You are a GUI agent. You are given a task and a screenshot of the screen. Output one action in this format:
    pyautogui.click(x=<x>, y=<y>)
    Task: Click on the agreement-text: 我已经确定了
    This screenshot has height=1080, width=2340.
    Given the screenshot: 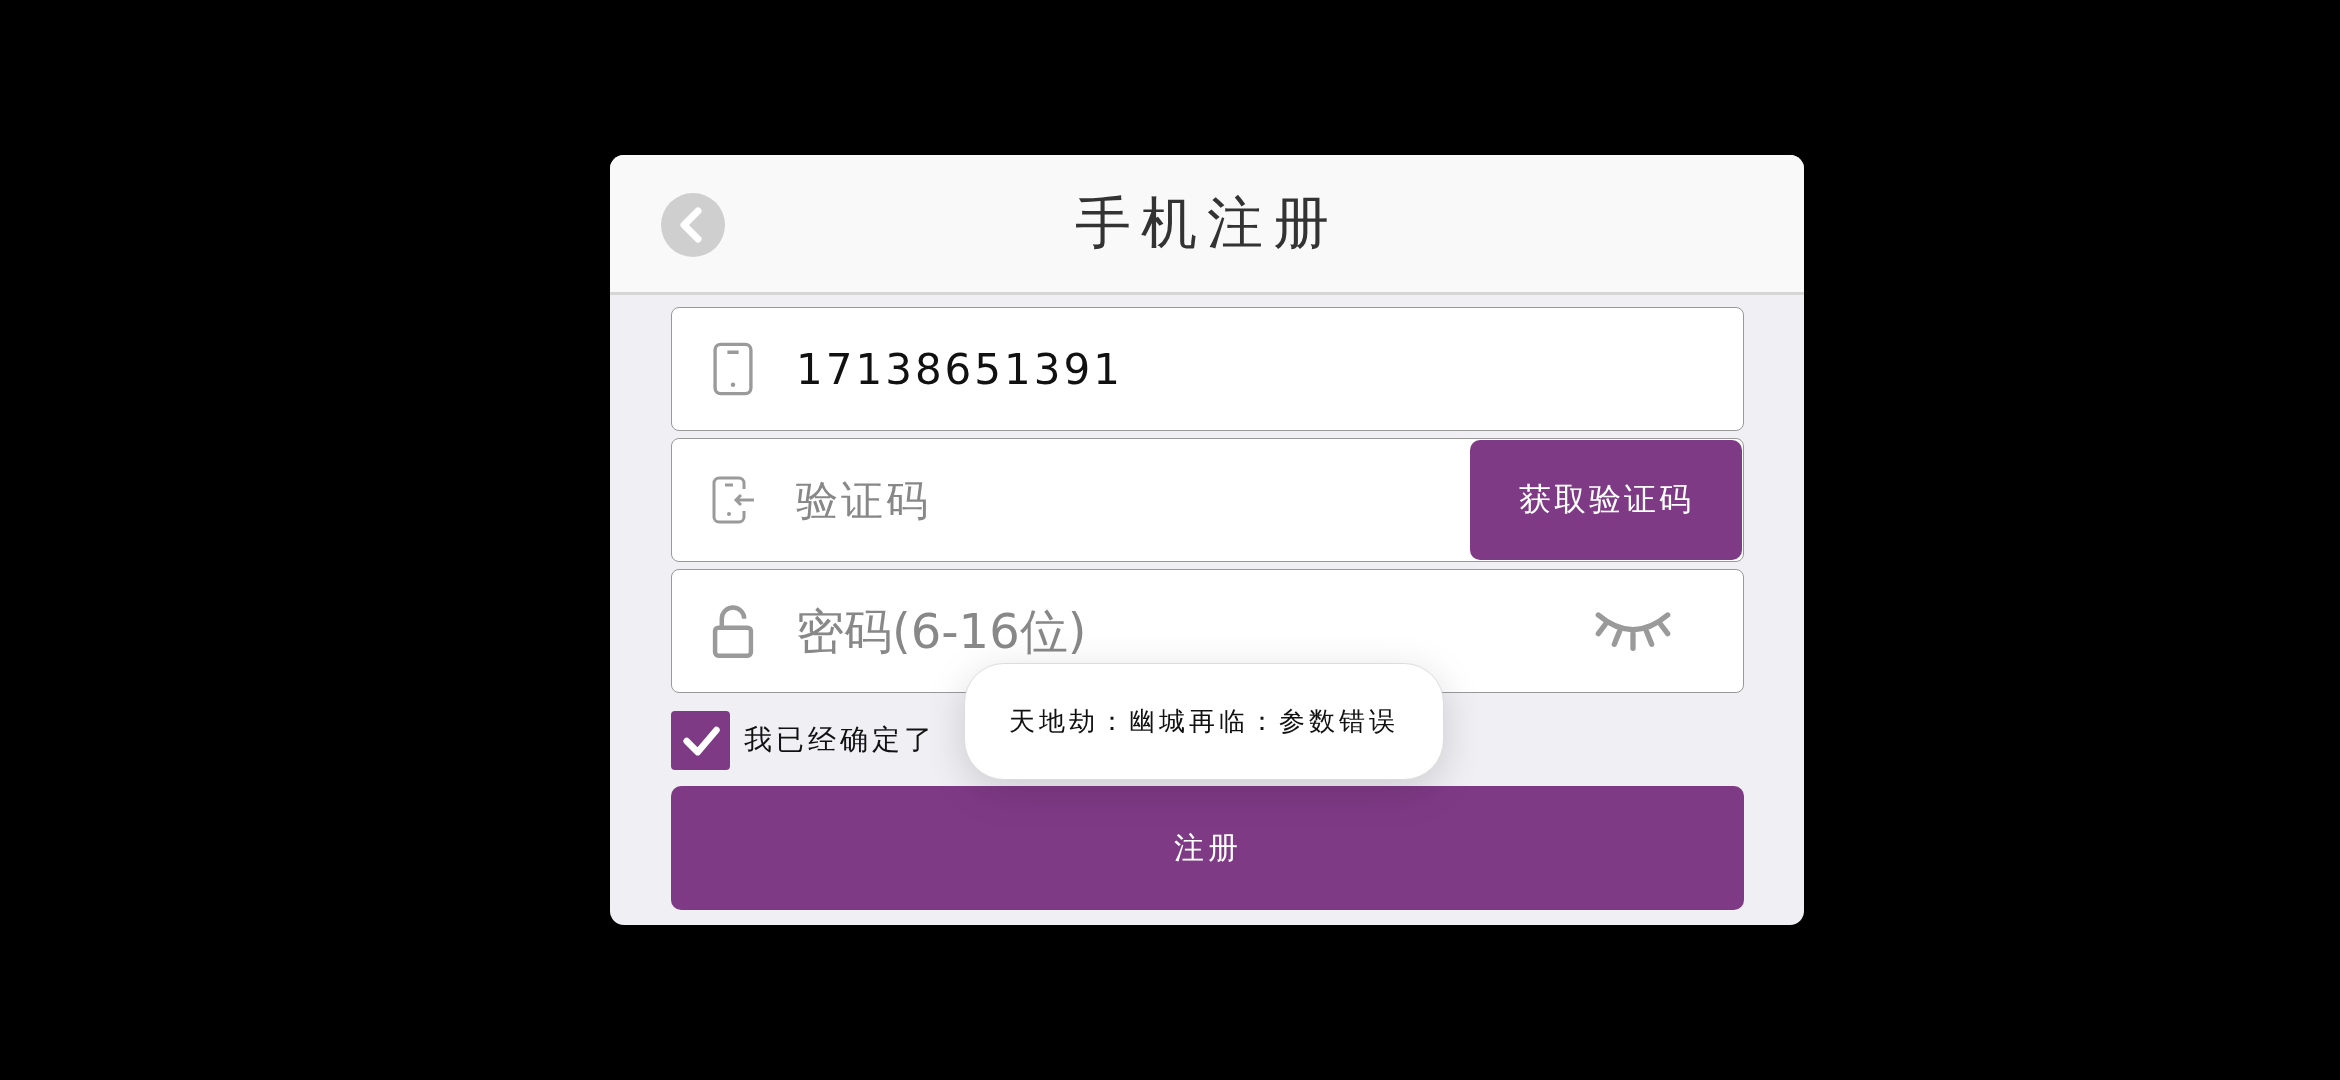 What is the action you would take?
    pyautogui.click(x=840, y=740)
    